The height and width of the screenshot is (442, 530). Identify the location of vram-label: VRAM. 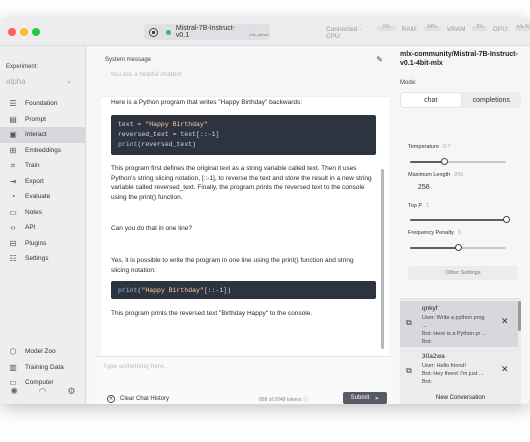
(456, 29).